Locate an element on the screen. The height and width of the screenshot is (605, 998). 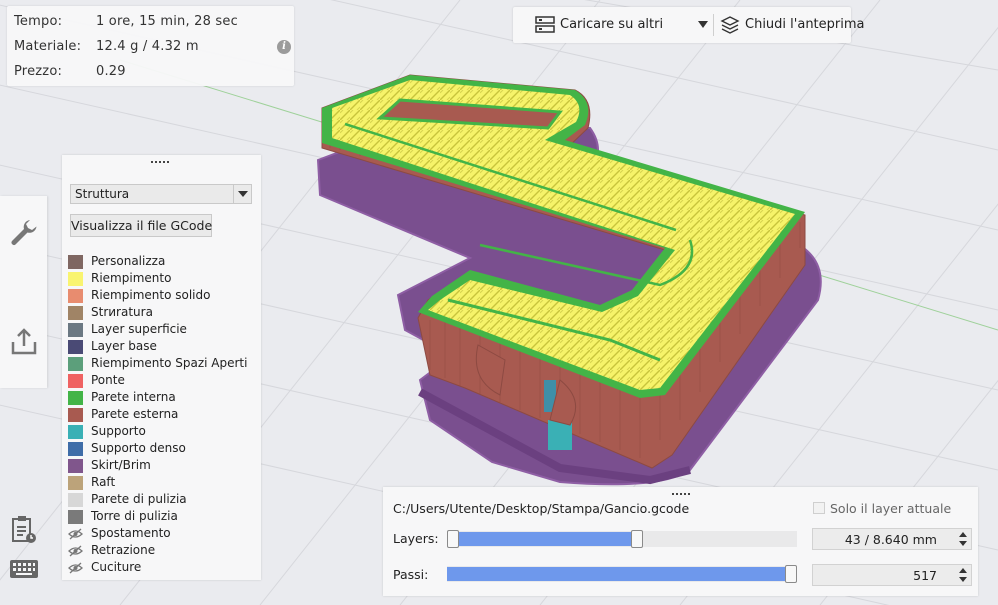
info-icon: i is located at coordinates (284, 47).